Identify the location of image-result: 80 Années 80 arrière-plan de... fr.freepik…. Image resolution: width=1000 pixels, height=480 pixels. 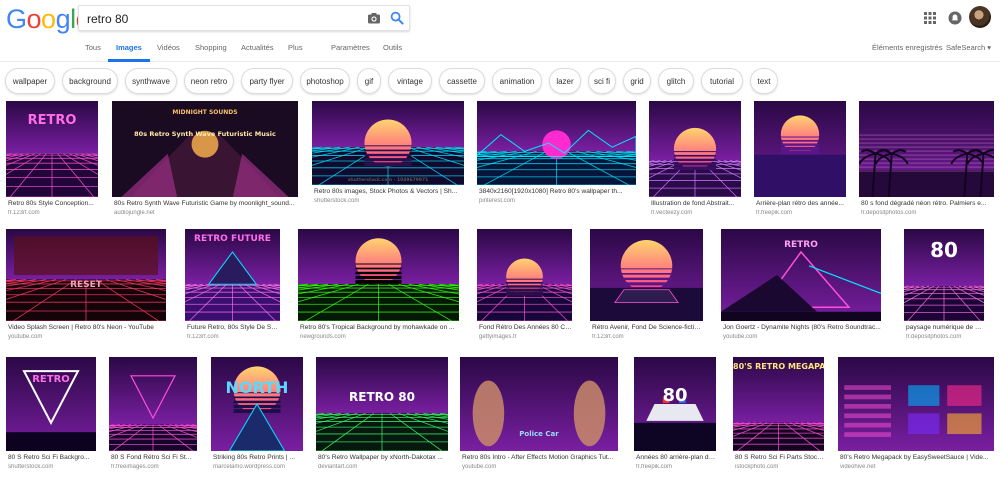
(675, 416).